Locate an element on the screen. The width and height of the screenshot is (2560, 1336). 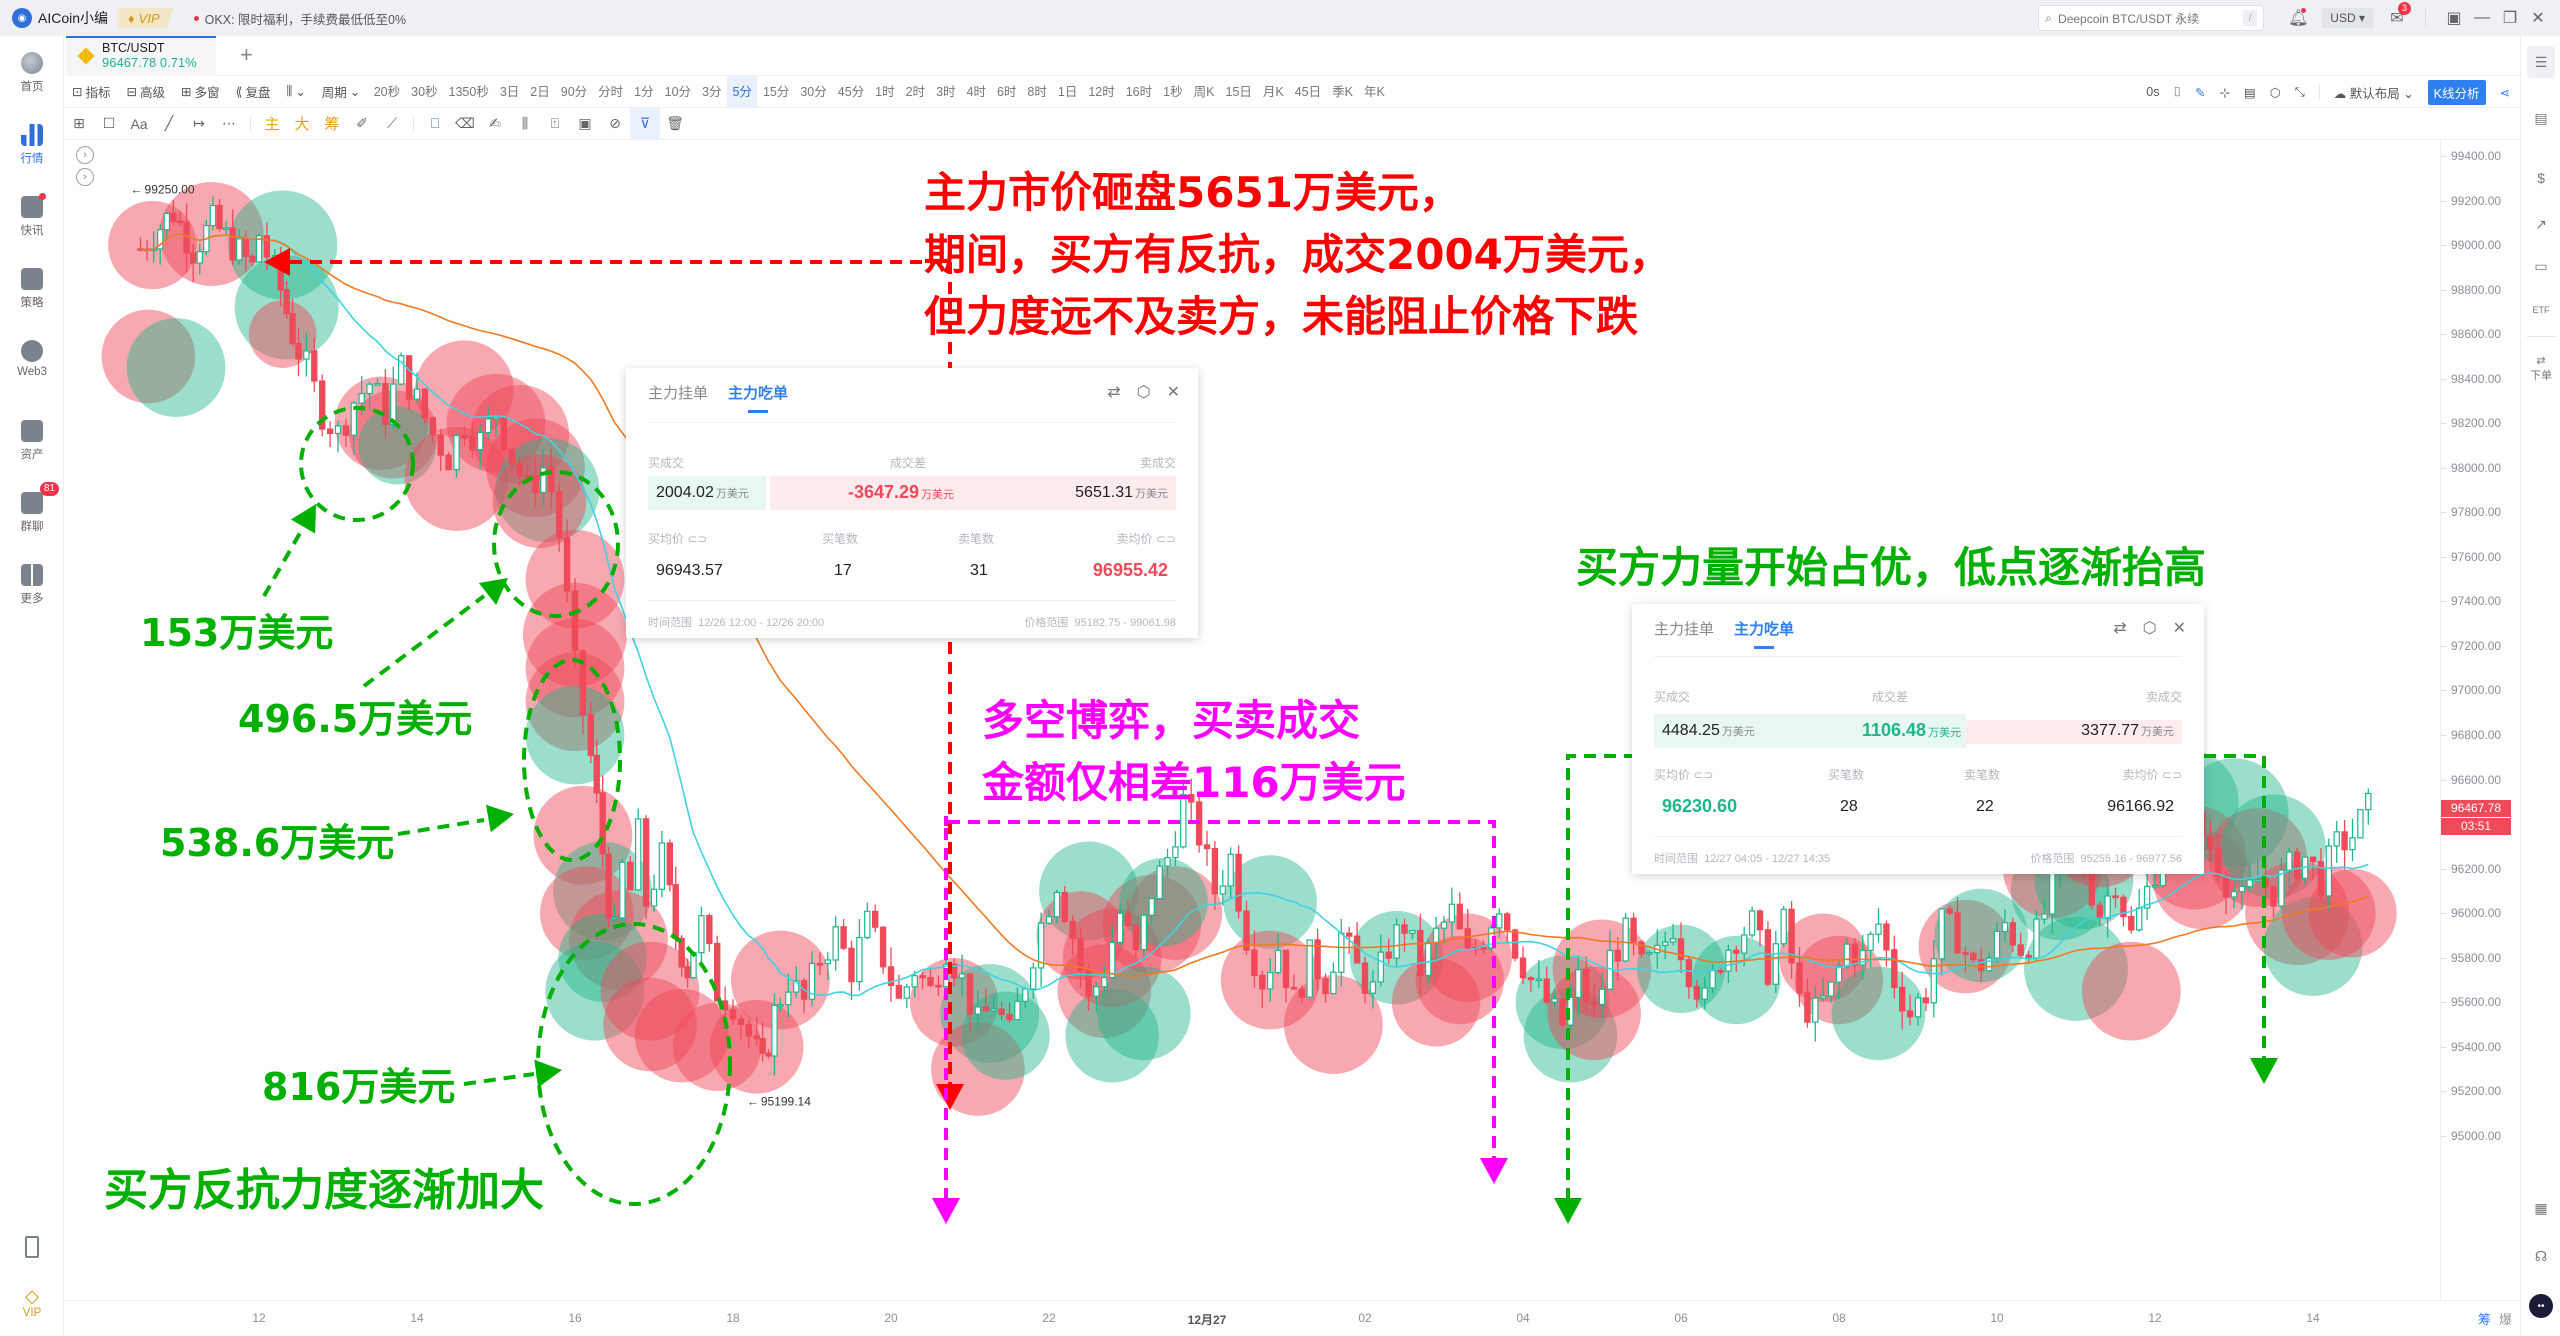
trash-icon: 🗑︎ is located at coordinates (675, 124).